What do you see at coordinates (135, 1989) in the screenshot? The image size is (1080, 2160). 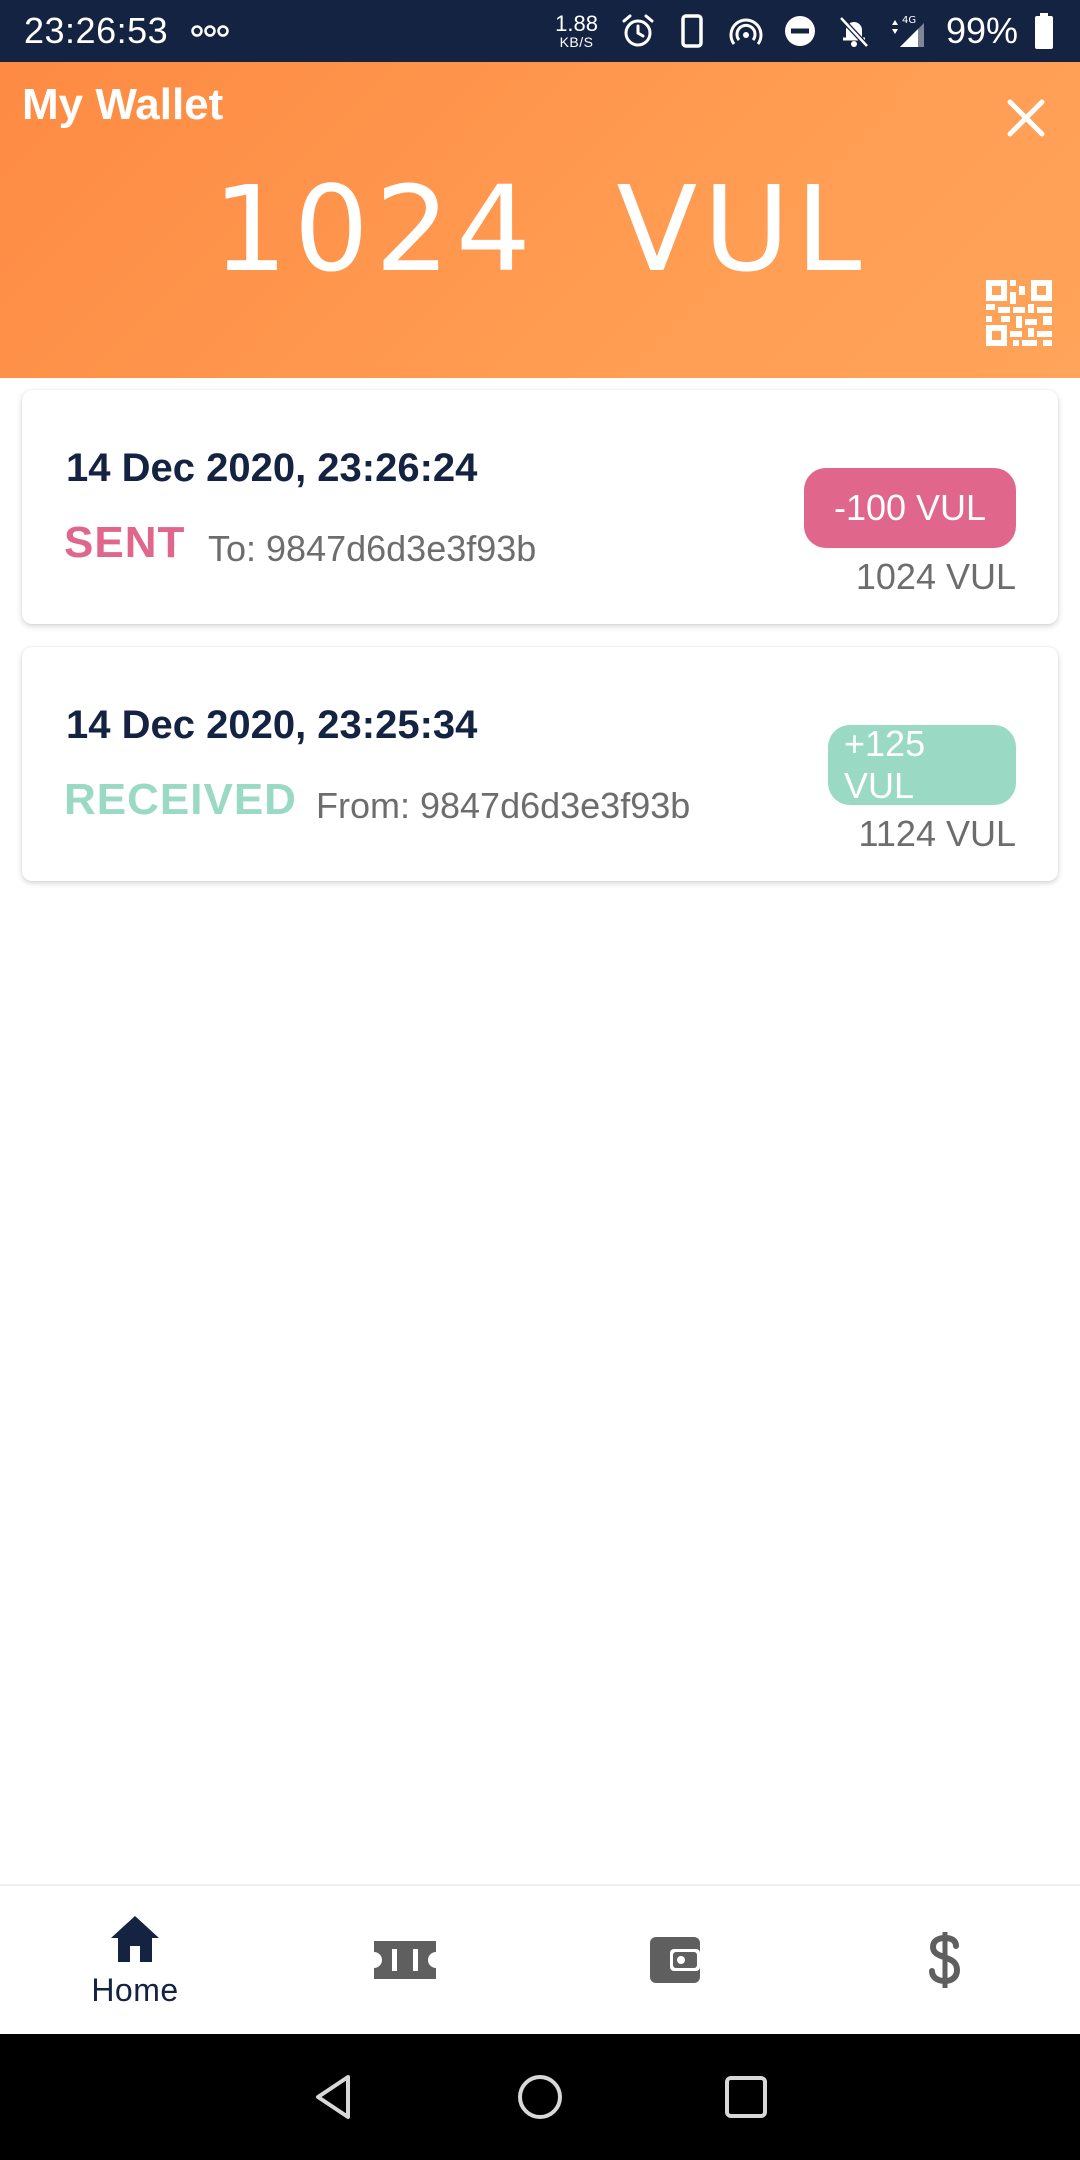 I see `nav-home-label: Home` at bounding box center [135, 1989].